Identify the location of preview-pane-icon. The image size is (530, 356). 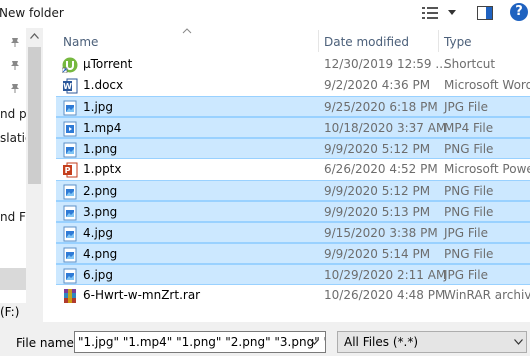
(485, 13).